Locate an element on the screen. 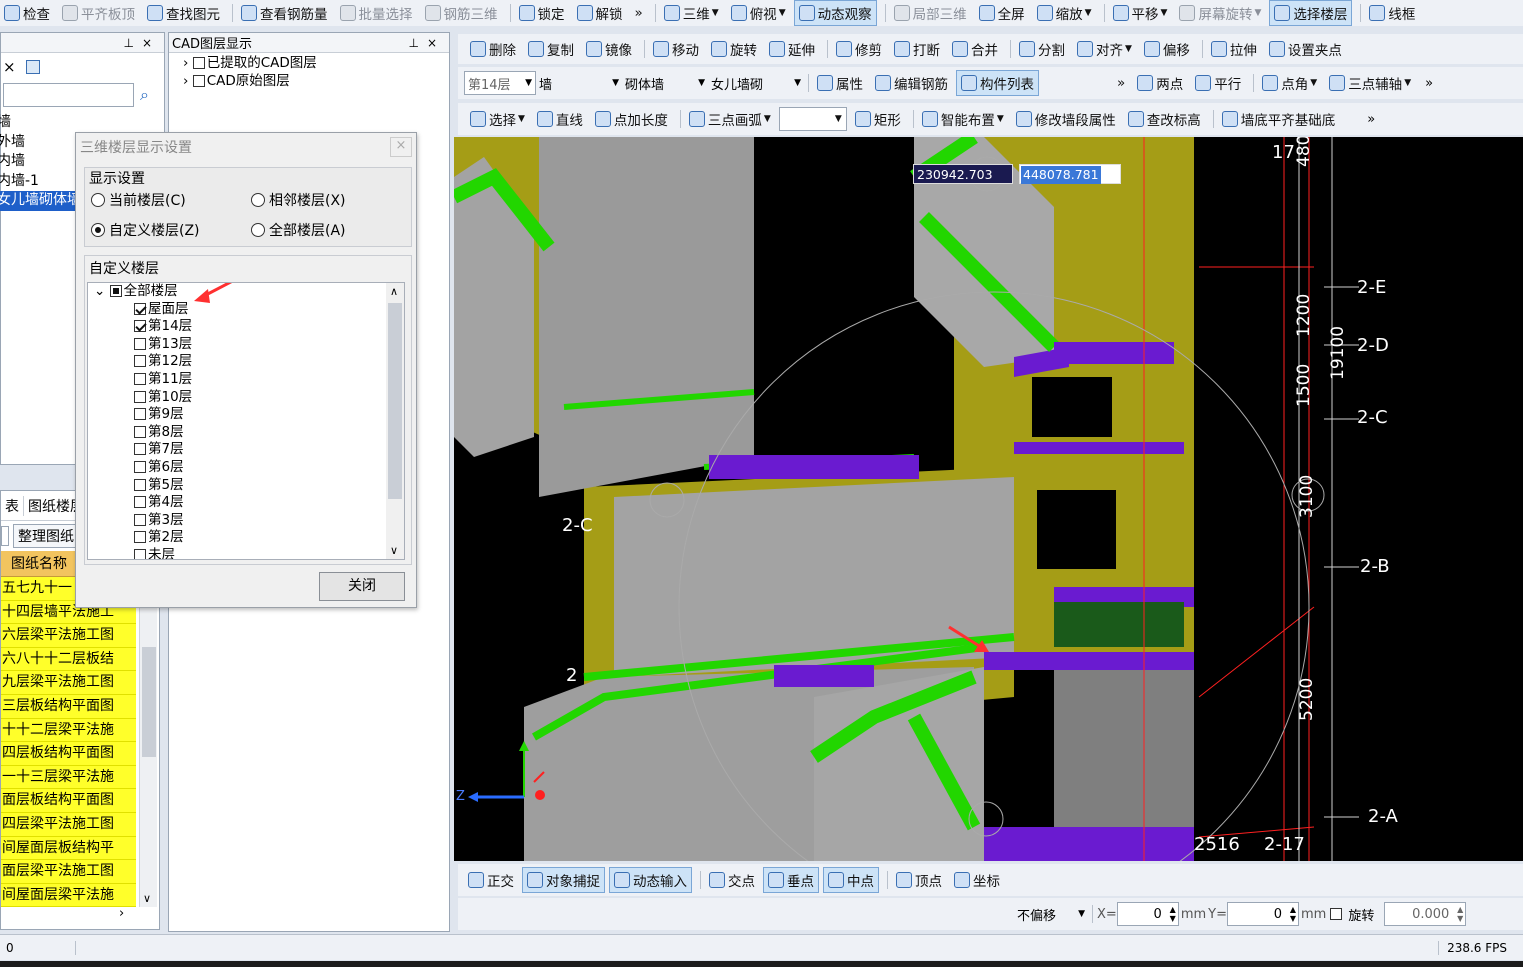 This screenshot has height=967, width=1523. main-toolbar-button: 线框 is located at coordinates (1392, 13).